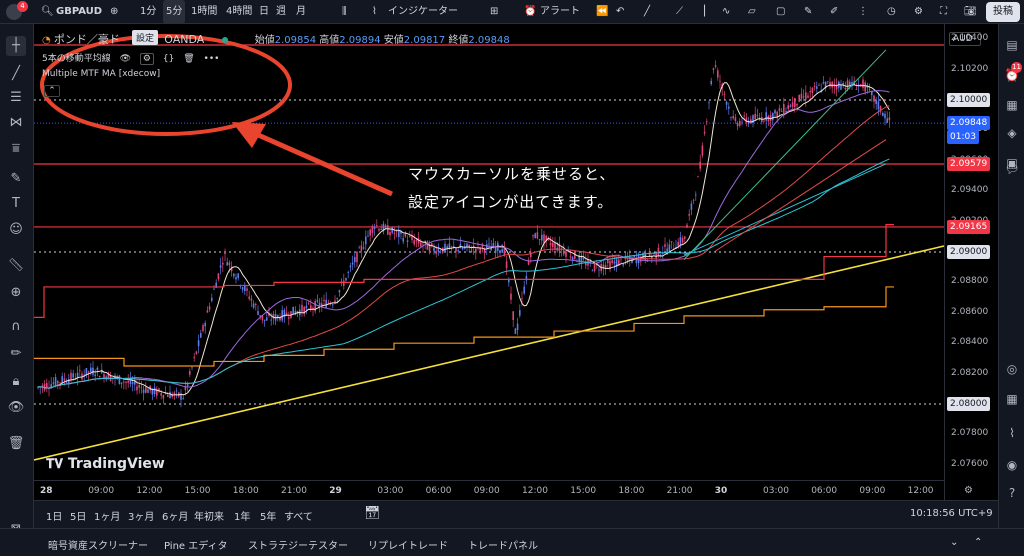  What do you see at coordinates (16, 149) in the screenshot?
I see `fib-icon: ⩸` at bounding box center [16, 149].